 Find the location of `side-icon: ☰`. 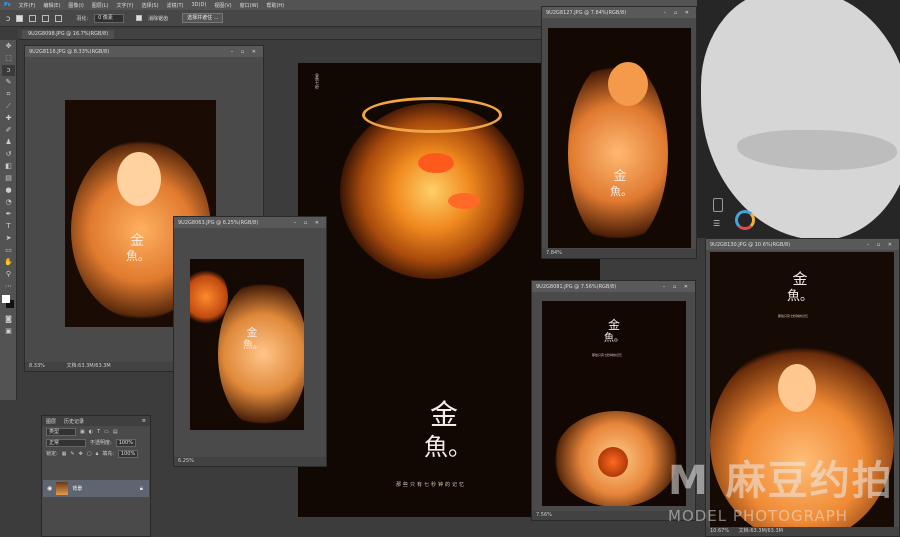

side-icon: ☰ is located at coordinates (718, 224).